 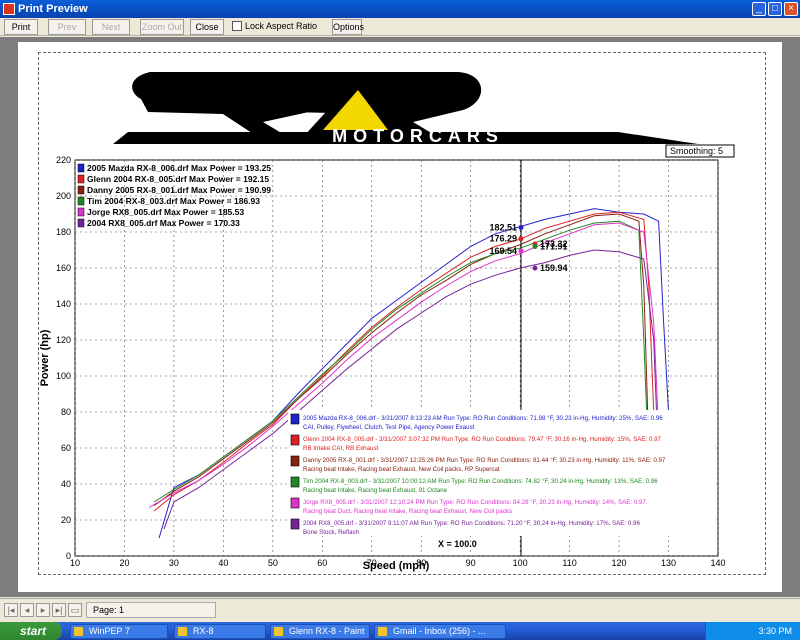 I want to click on cursor-value: 171.91, so click(x=554, y=247).